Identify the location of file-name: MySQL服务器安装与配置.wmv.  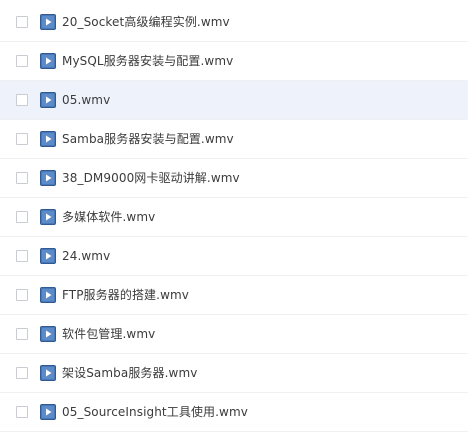
(147, 61).